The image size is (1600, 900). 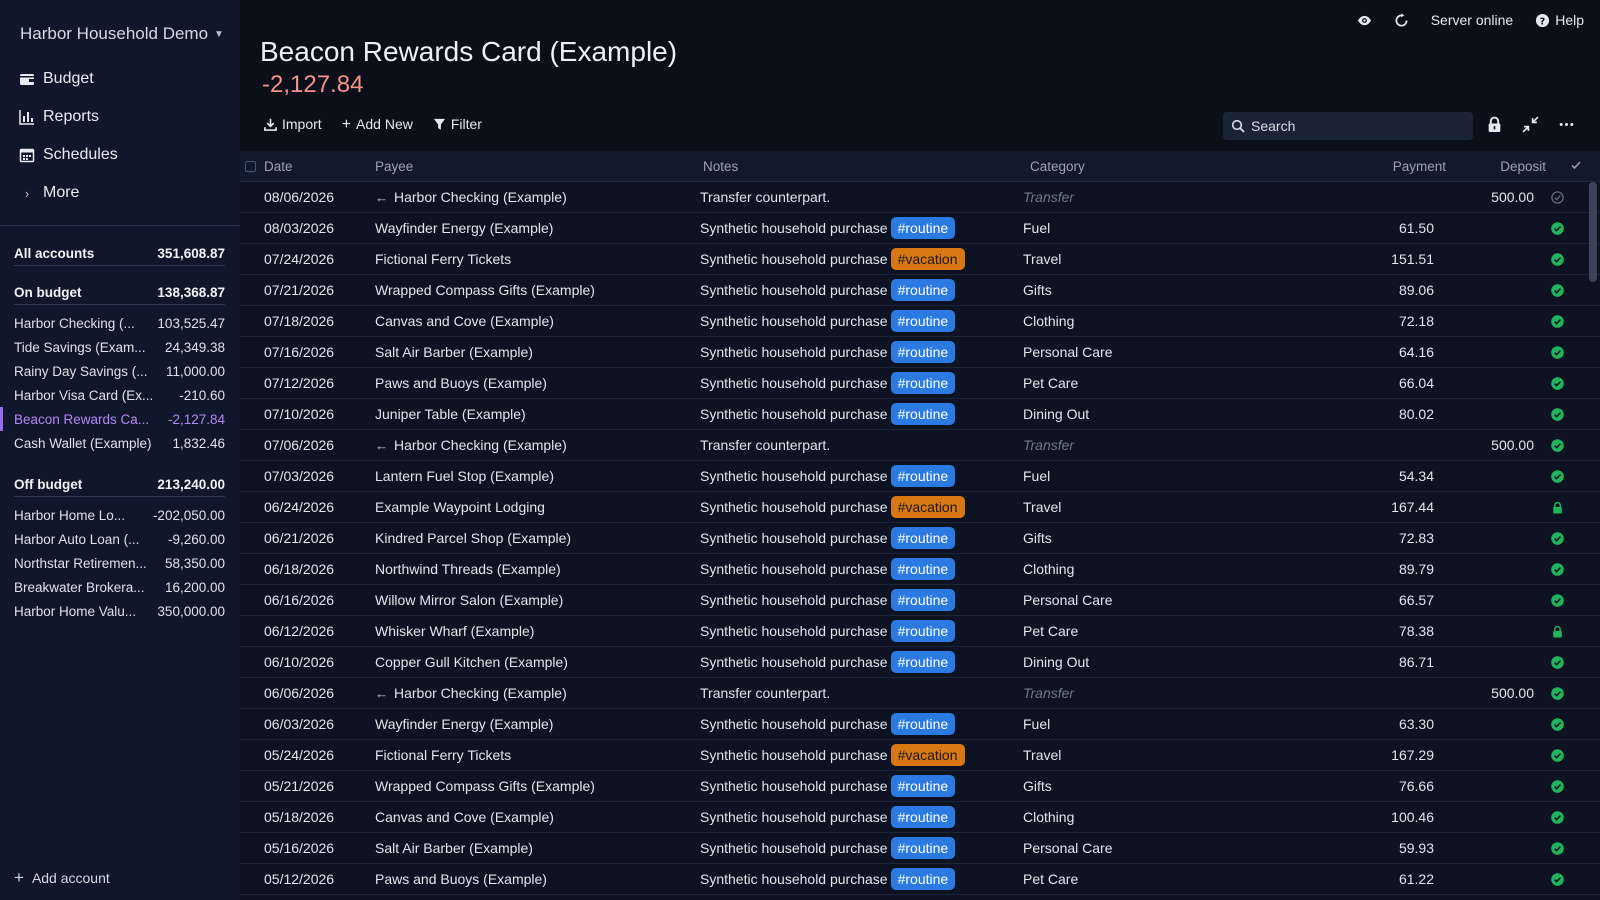 What do you see at coordinates (485, 290) in the screenshot?
I see `transaction-payee: Wrapped Compass Gifts (Example)` at bounding box center [485, 290].